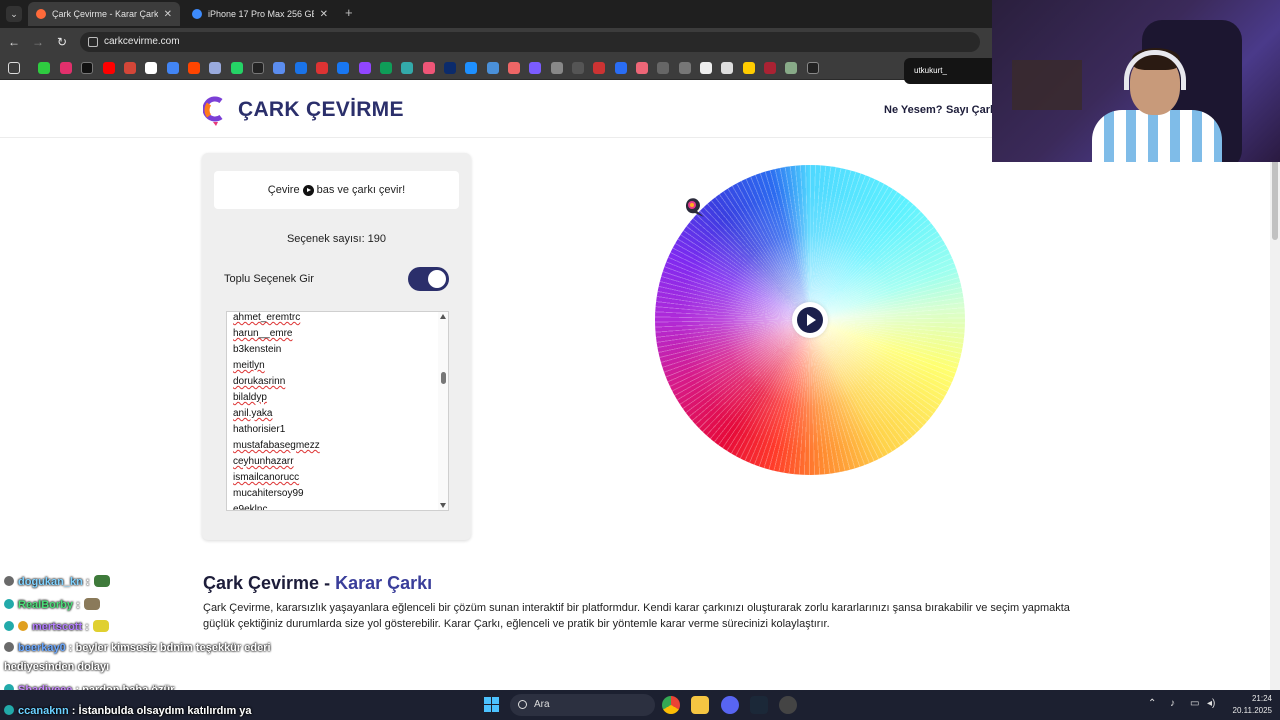 This screenshot has width=1280, height=720. I want to click on discord-icon, so click(730, 705).